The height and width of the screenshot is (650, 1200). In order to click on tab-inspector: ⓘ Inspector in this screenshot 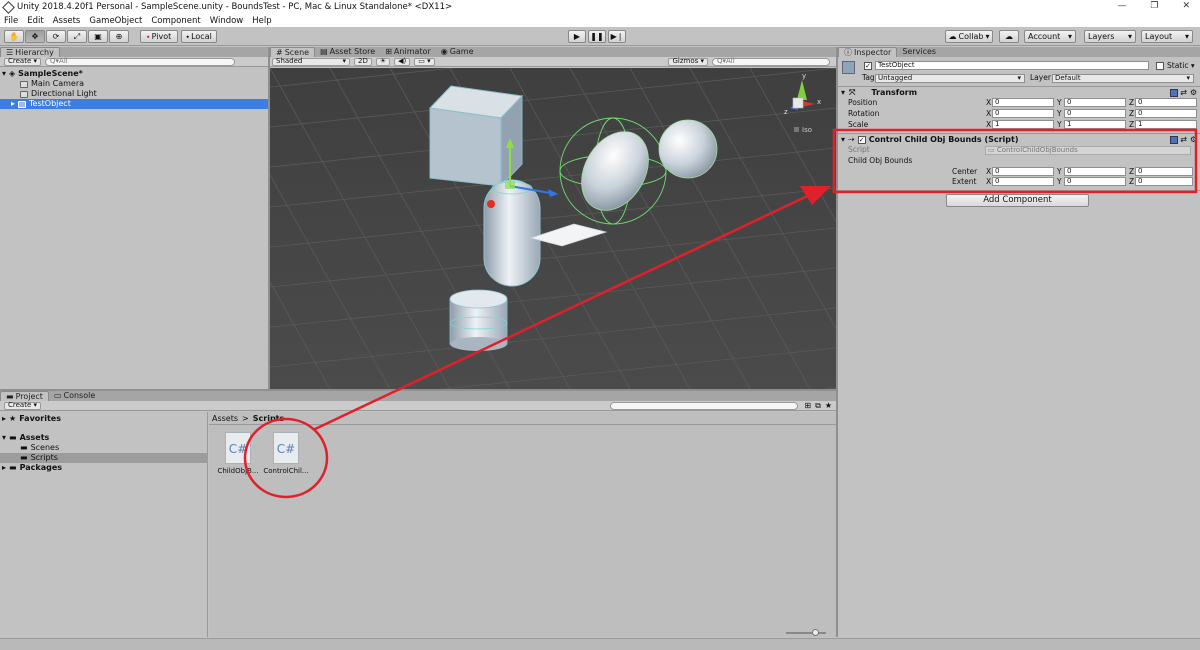, I will do `click(868, 52)`.